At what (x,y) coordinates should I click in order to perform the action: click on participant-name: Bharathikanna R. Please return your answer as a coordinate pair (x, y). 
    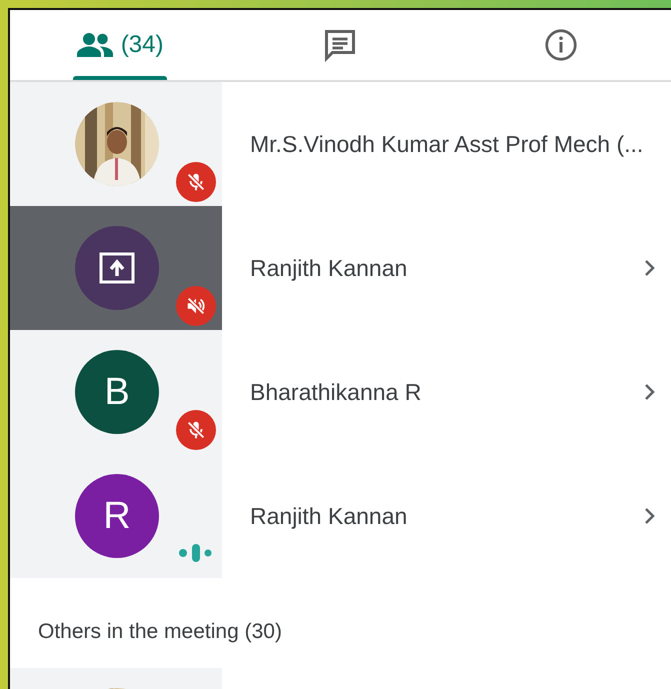
    Looking at the image, I should click on (336, 392).